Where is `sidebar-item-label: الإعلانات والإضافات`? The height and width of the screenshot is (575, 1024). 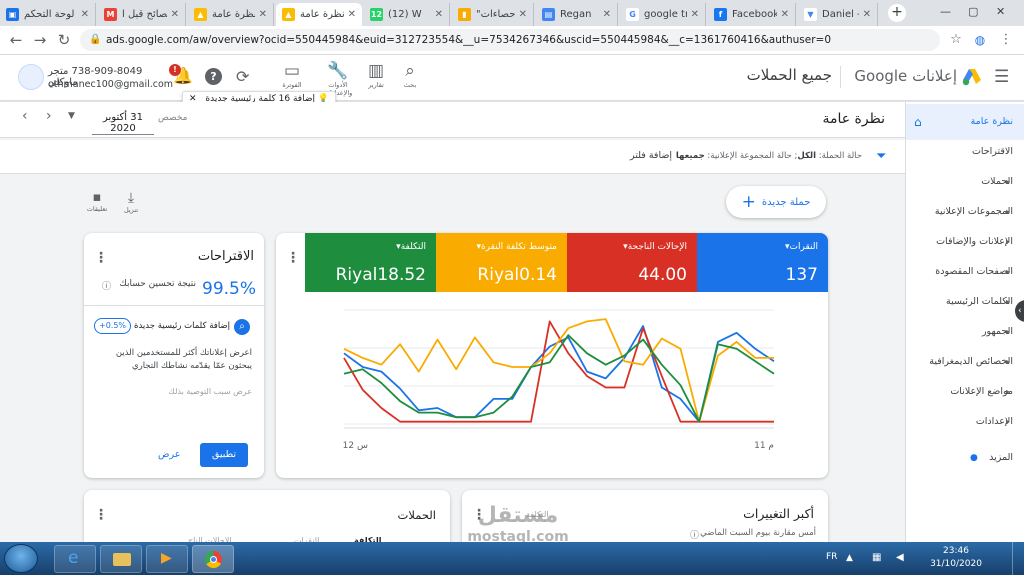 sidebar-item-label: الإعلانات والإضافات is located at coordinates (974, 241).